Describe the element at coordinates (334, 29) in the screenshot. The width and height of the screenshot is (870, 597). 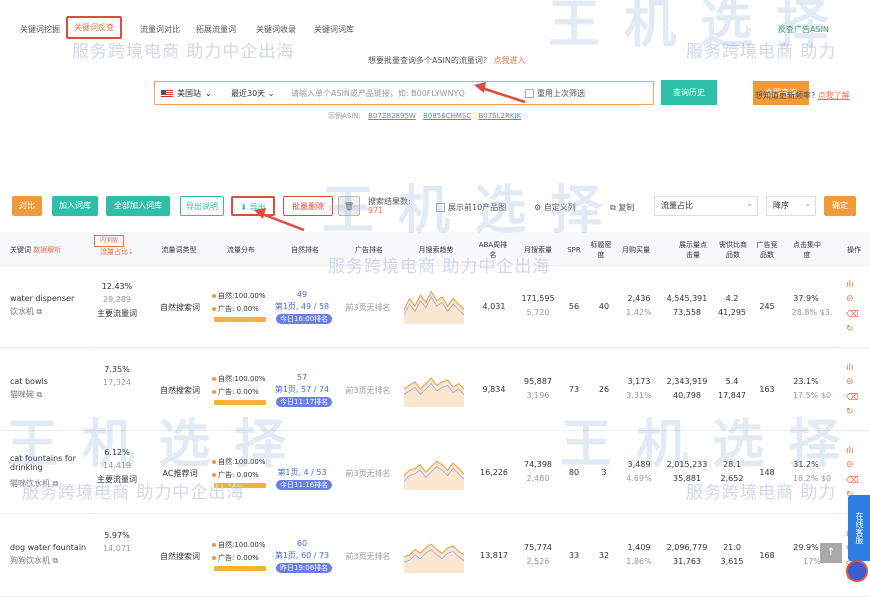
I see `tab-keyword-library: 关键词词库` at that location.